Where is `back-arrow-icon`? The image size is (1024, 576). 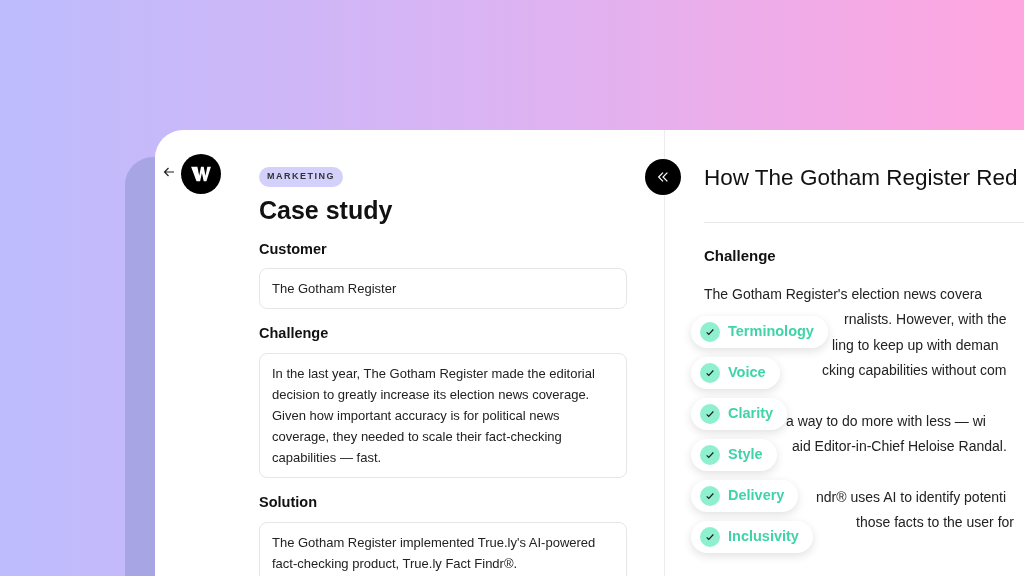 back-arrow-icon is located at coordinates (169, 172).